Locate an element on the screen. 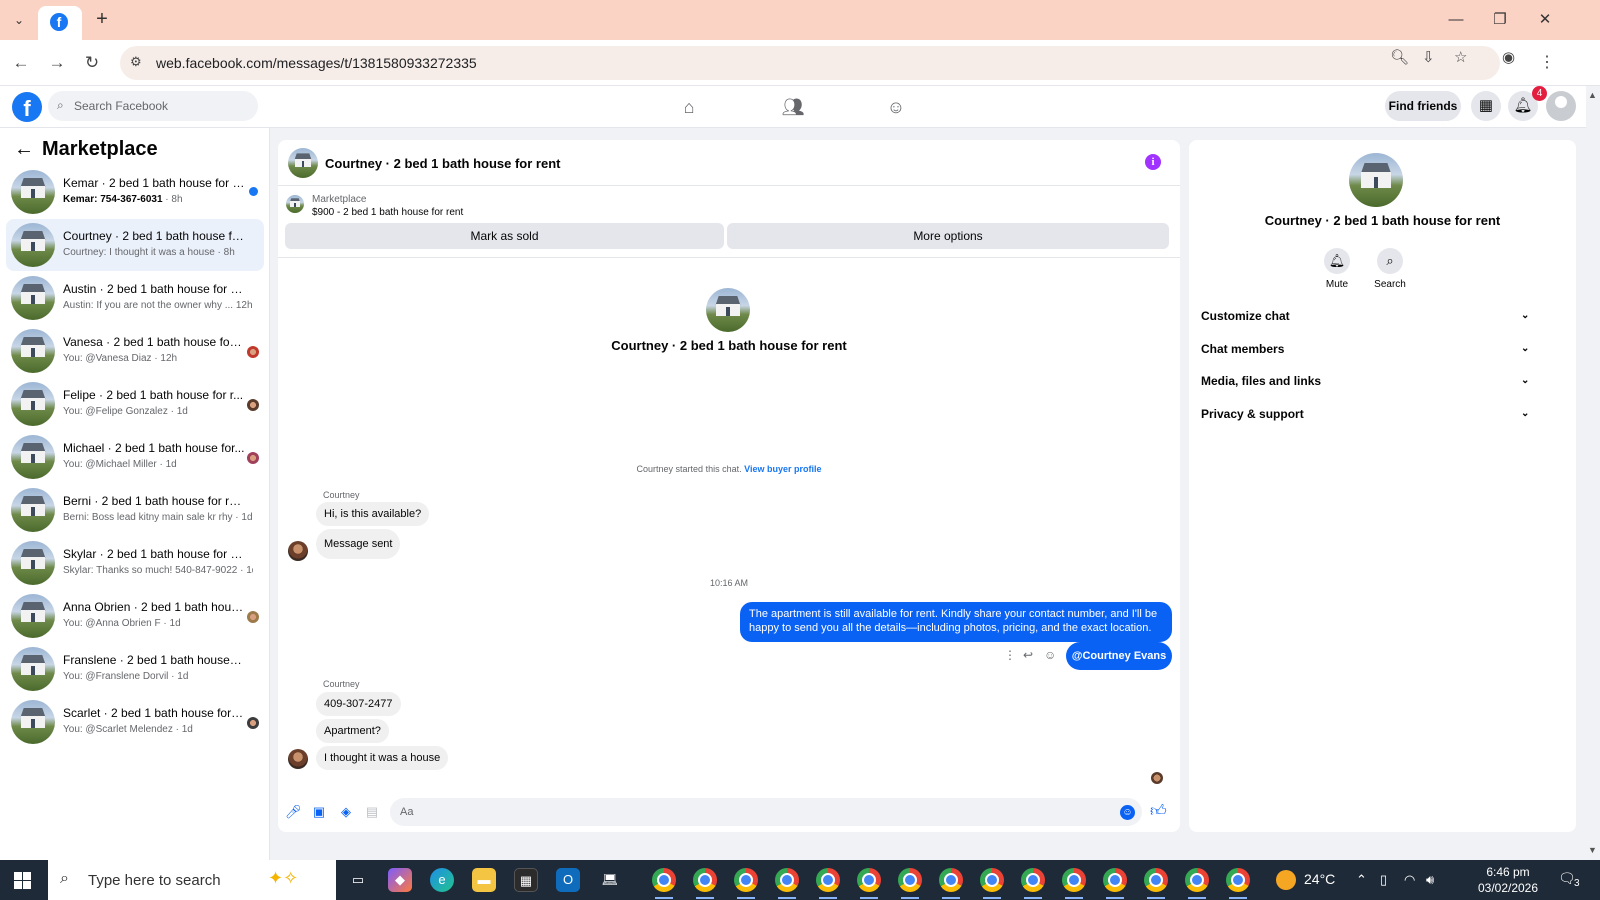 The height and width of the screenshot is (900, 1600). copilot-icon: ◆ is located at coordinates (400, 880).